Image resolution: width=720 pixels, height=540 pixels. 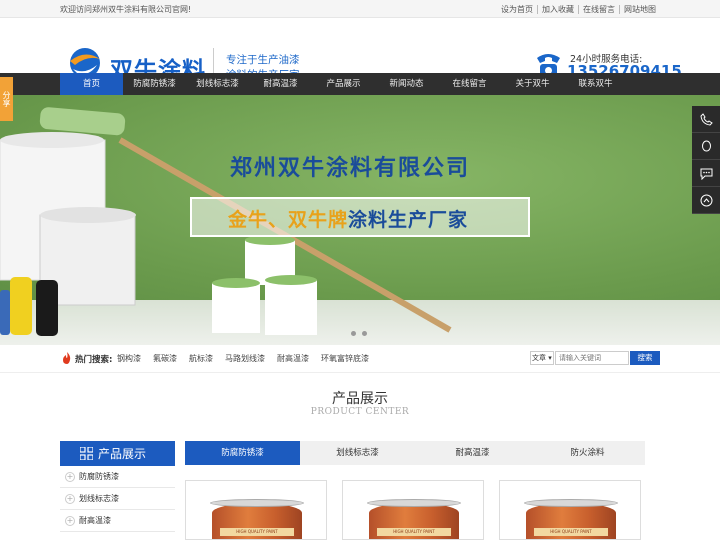 I want to click on add-favorite-link: 加入收藏, so click(x=557, y=9).